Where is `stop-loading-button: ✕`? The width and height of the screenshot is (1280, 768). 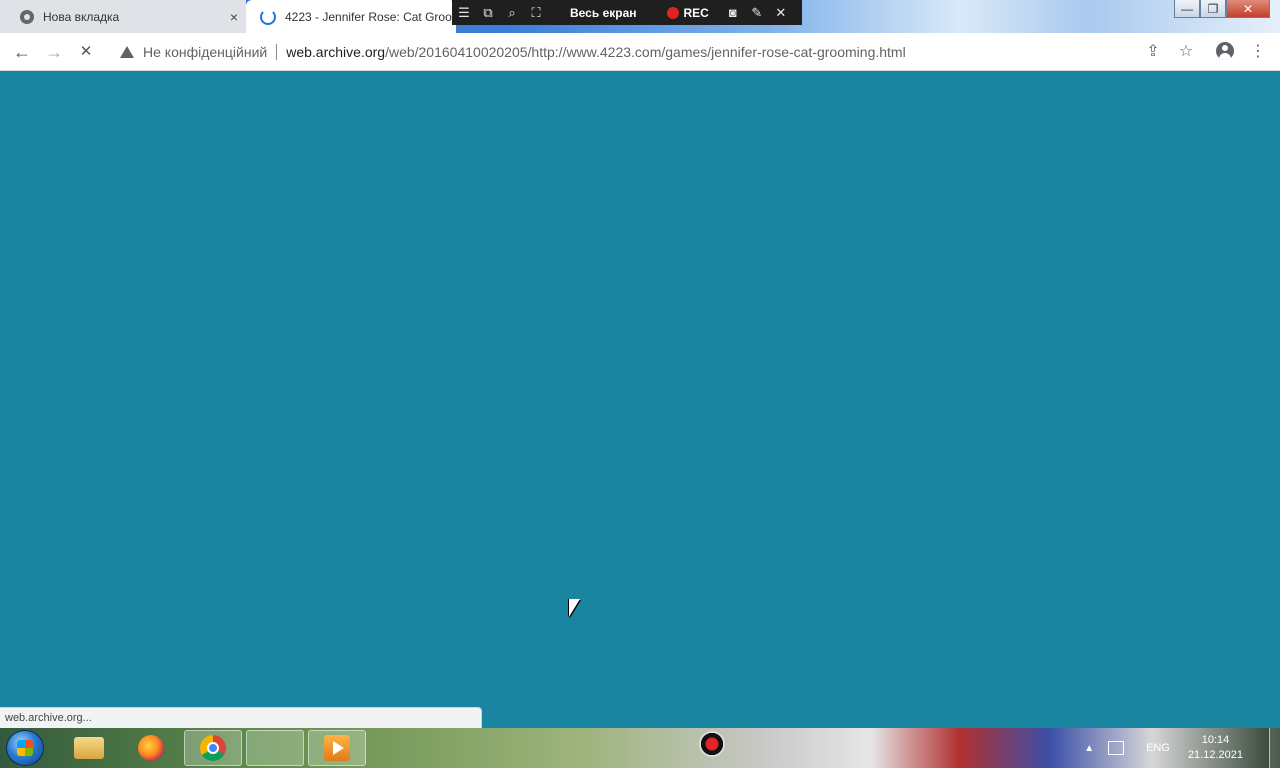 stop-loading-button: ✕ is located at coordinates (86, 52).